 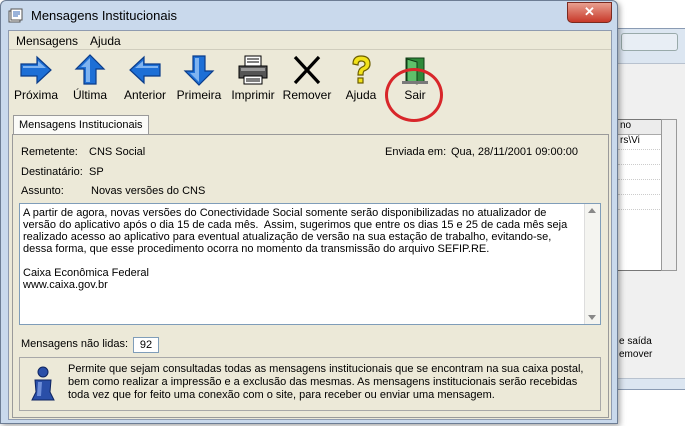 I want to click on background-list: no rs\Vi, so click(x=640, y=195).